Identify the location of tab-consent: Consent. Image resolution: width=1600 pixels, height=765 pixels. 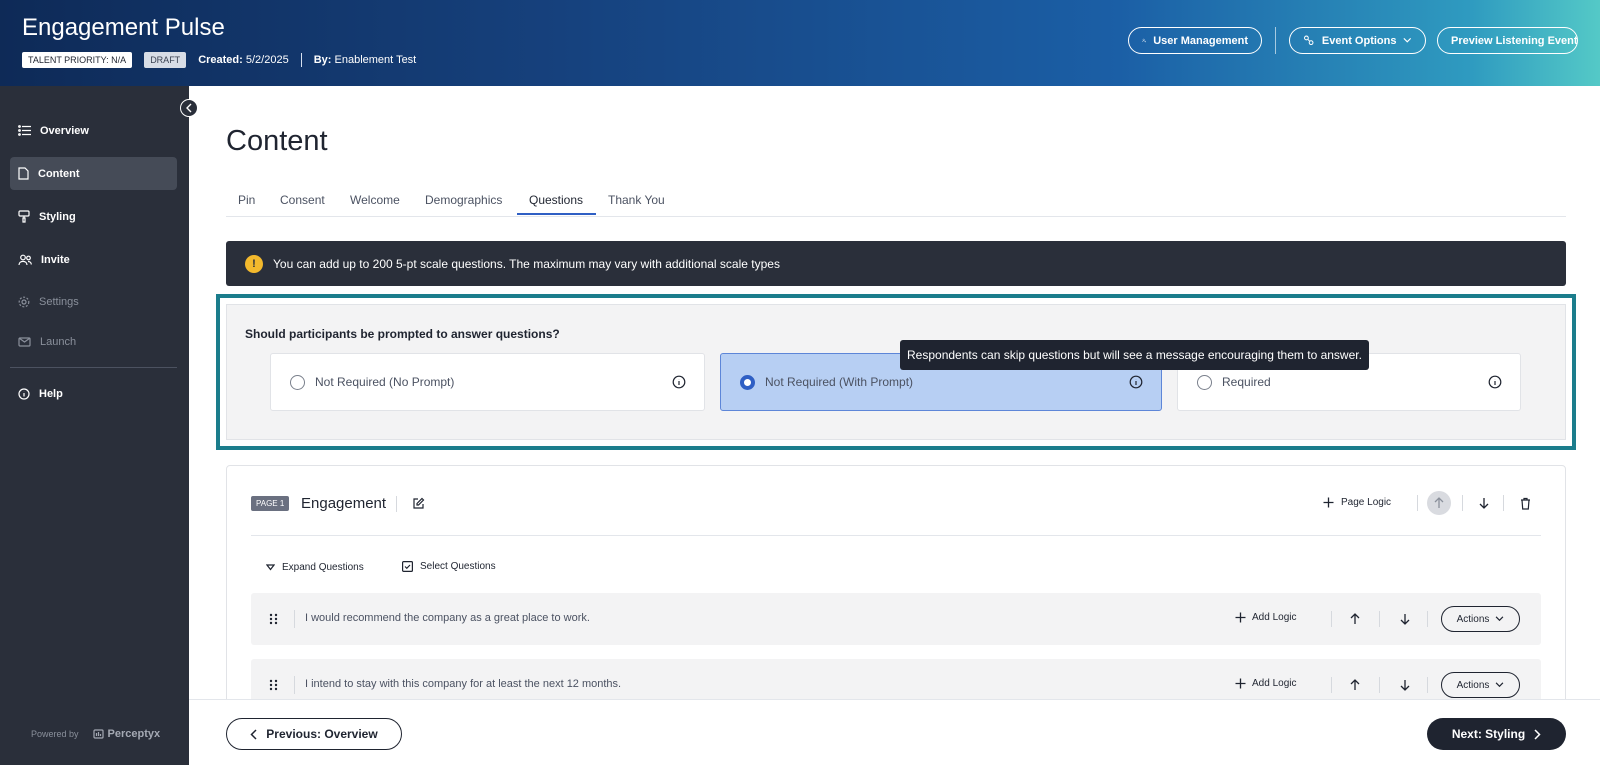
(302, 200).